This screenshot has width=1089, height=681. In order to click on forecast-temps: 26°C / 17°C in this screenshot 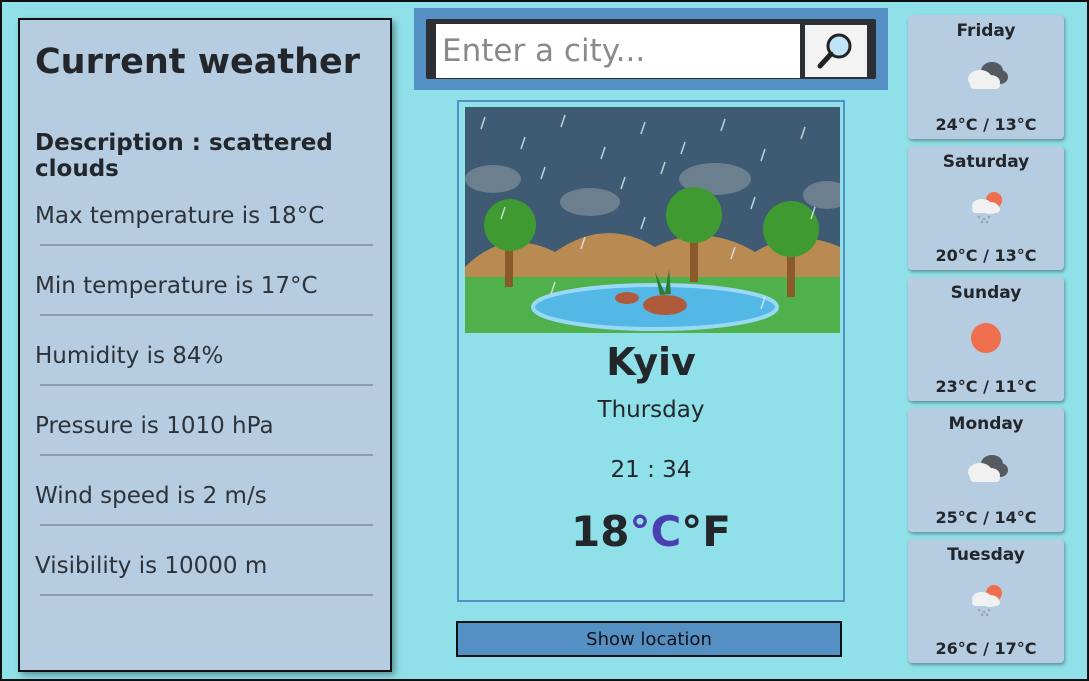, I will do `click(986, 648)`.